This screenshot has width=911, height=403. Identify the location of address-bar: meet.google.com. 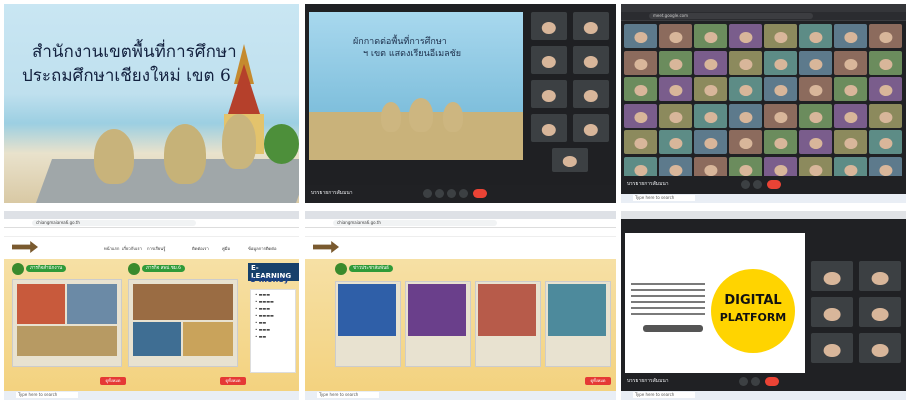
(763, 16).